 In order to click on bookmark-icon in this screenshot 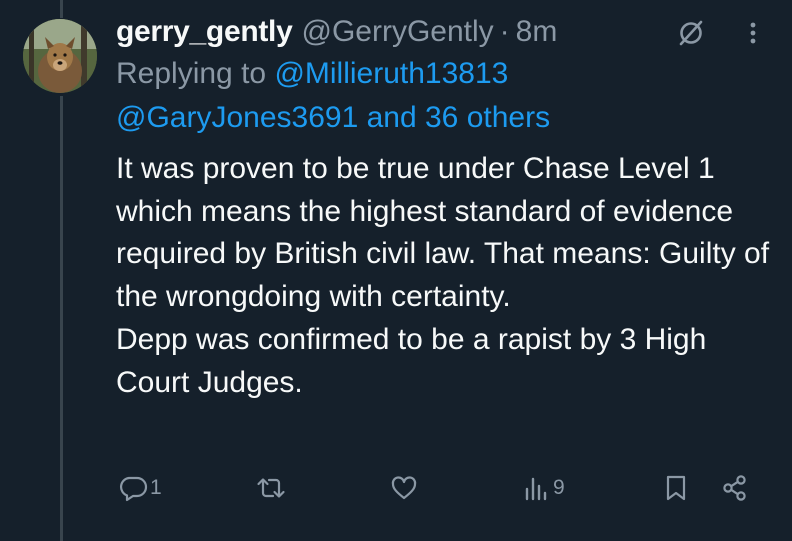, I will do `click(676, 488)`.